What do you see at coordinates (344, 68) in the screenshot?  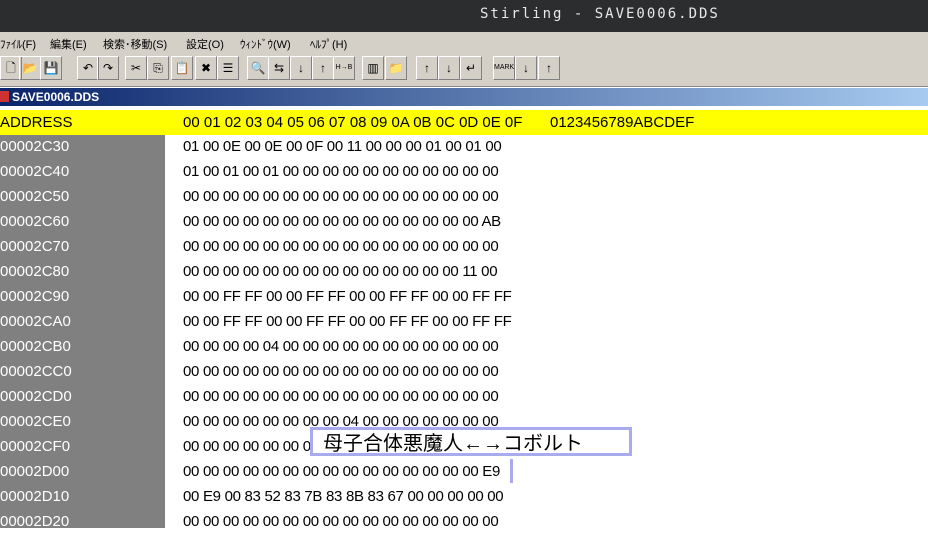 I see `find-hex-icon: H→B` at bounding box center [344, 68].